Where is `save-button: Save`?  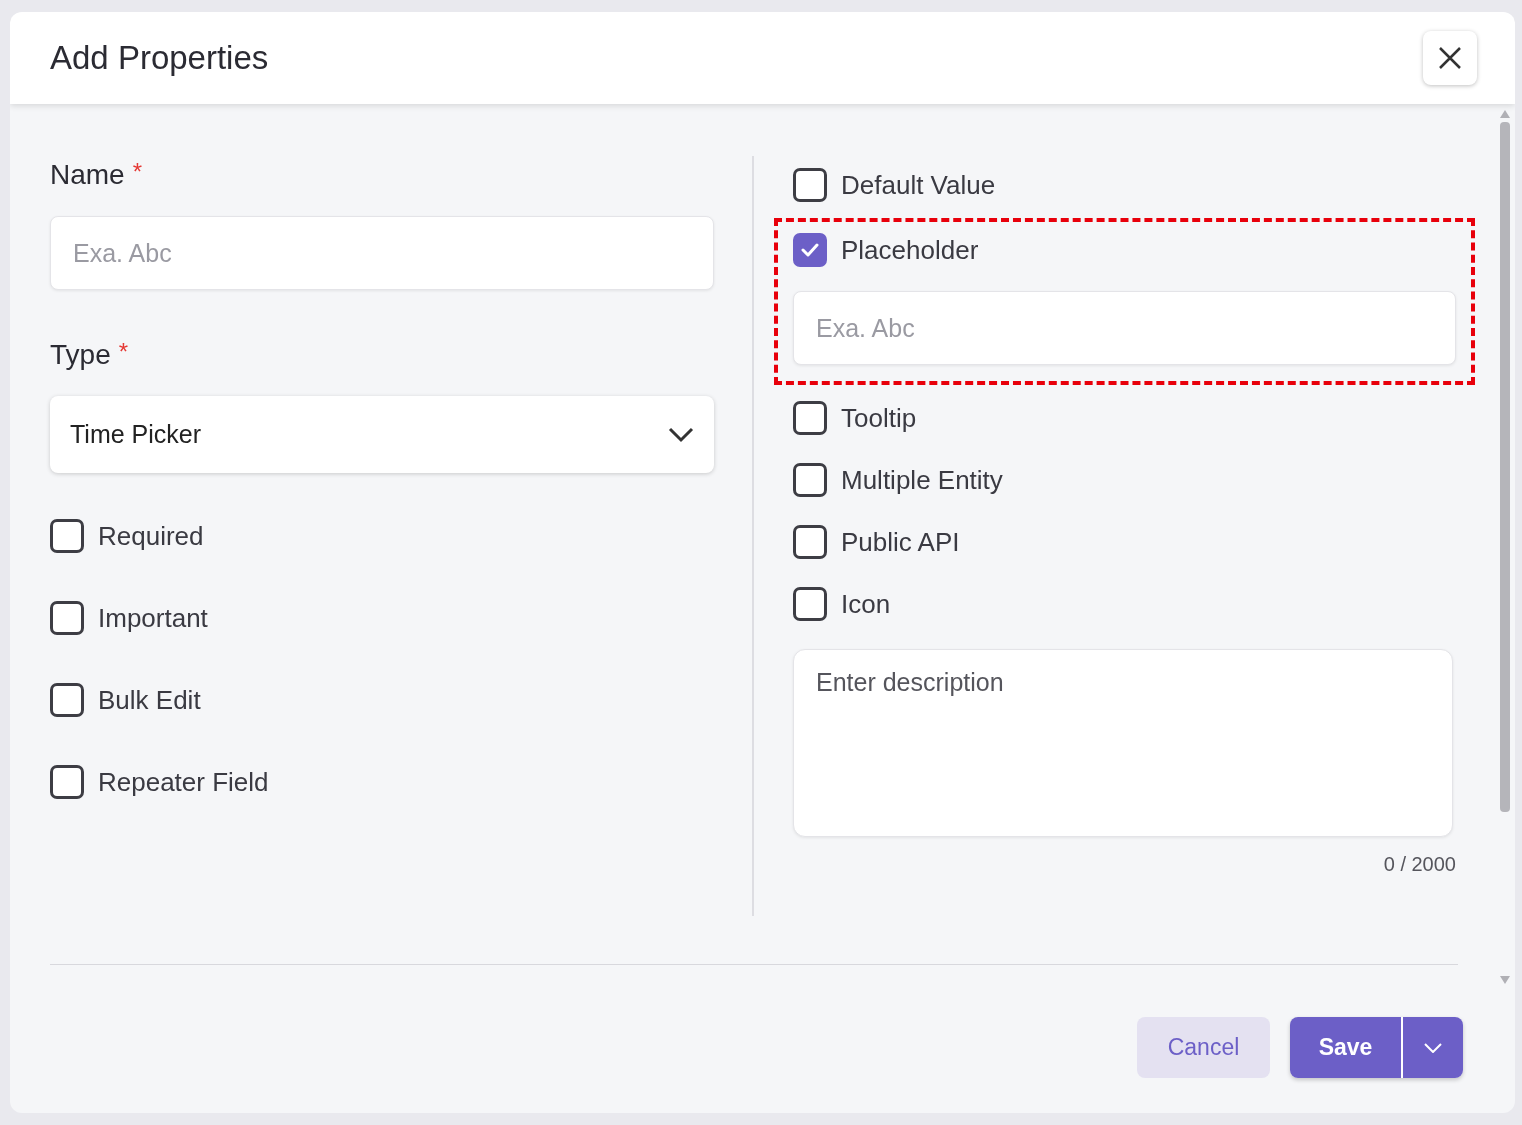 save-button: Save is located at coordinates (1345, 1047).